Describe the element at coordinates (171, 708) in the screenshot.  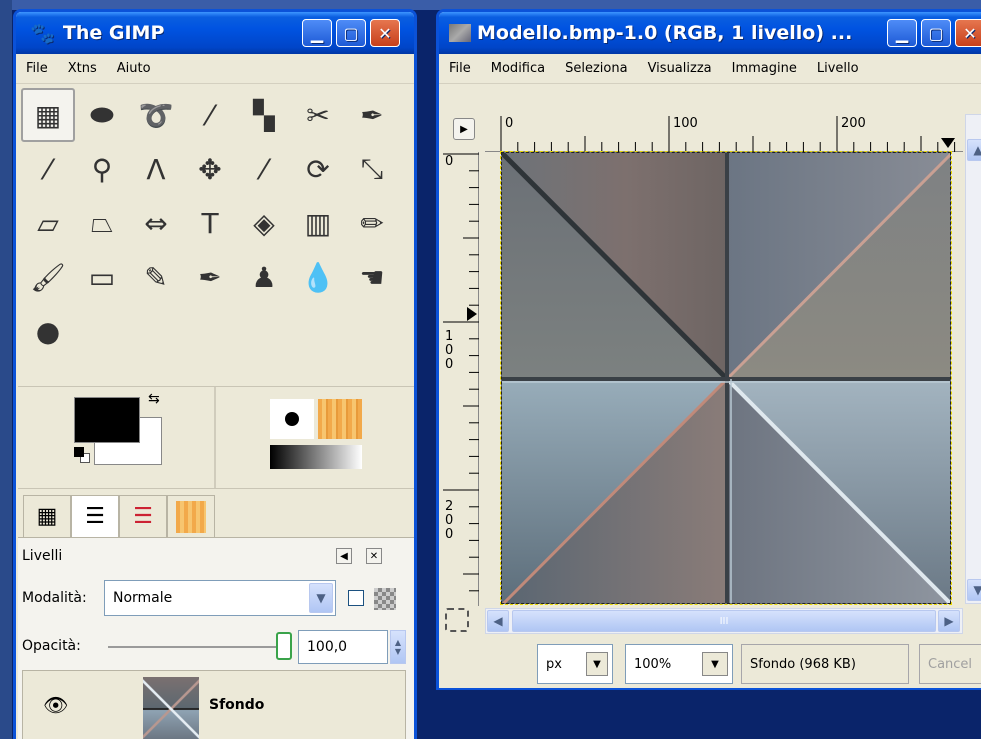
I see `layer-thumbnail` at that location.